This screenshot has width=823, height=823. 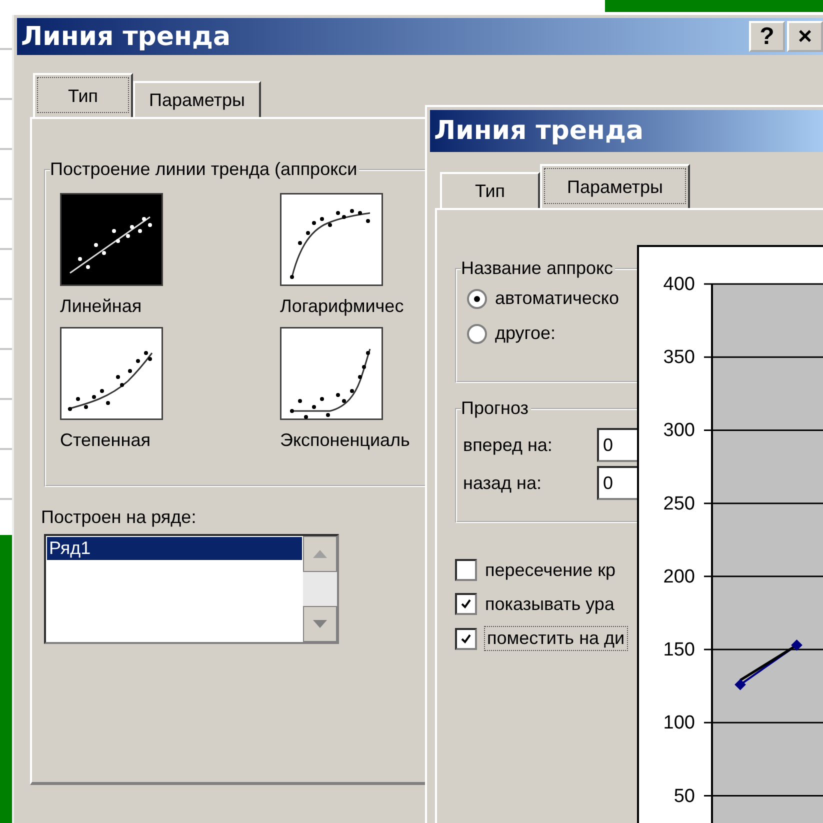 What do you see at coordinates (679, 503) in the screenshot?
I see `axis-tick-label: 250` at bounding box center [679, 503].